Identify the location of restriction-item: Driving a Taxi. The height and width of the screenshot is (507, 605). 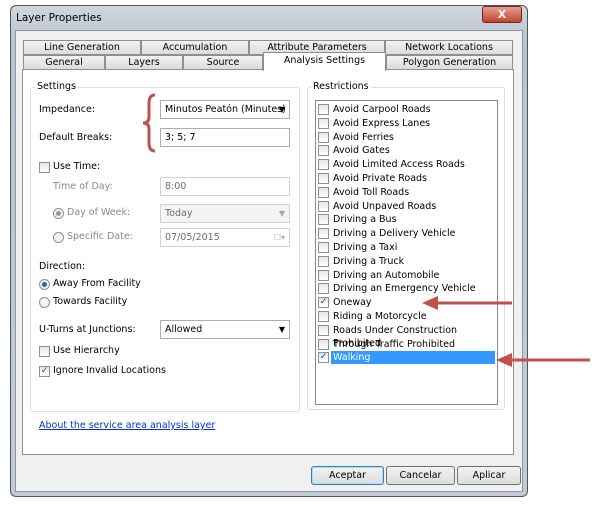
(406, 247).